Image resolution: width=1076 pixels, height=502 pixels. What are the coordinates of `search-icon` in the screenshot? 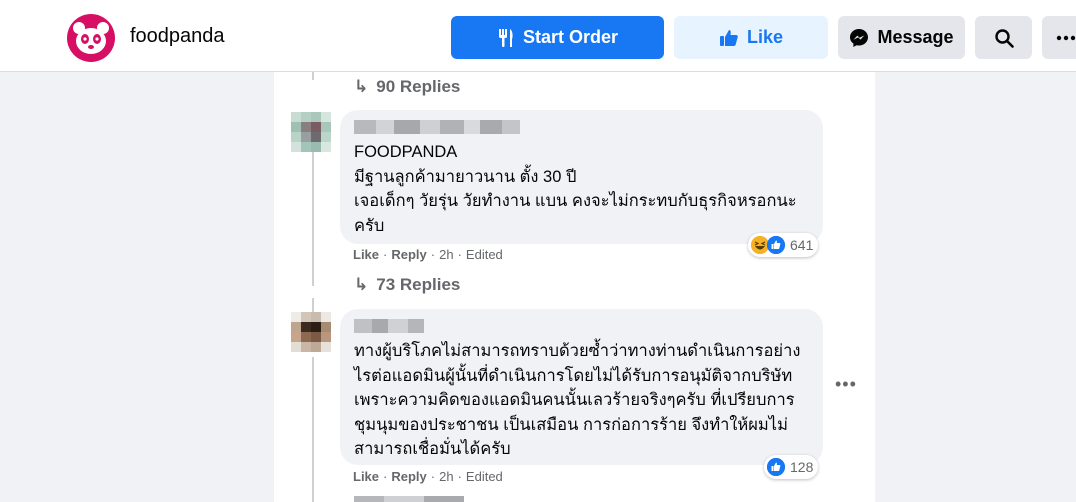 It's located at (1004, 38).